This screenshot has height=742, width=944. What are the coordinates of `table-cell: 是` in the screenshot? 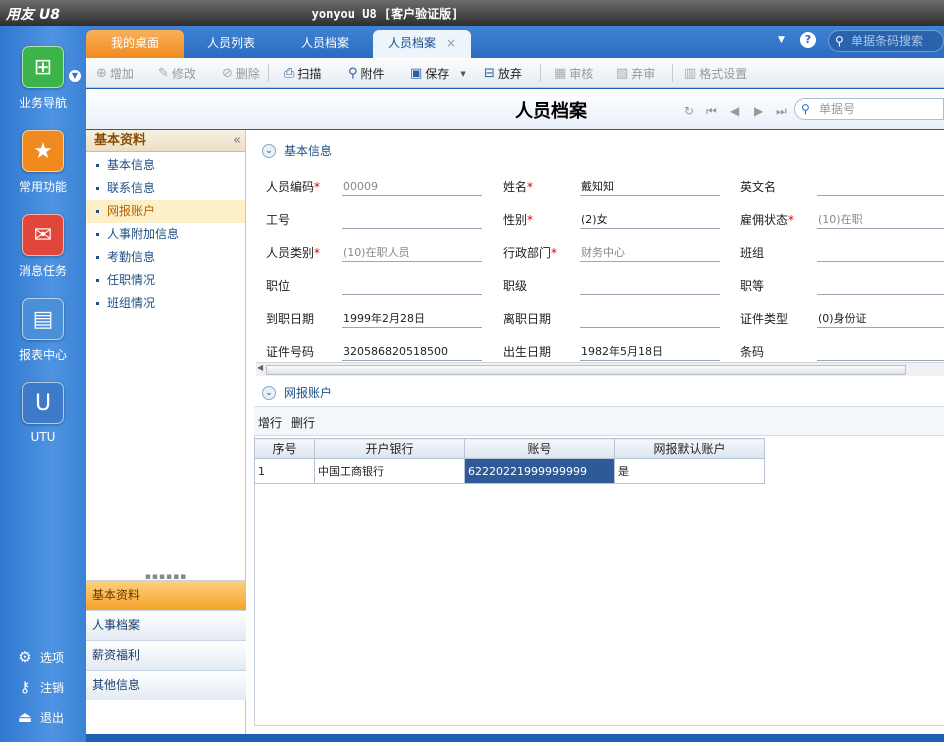 It's located at (689, 471).